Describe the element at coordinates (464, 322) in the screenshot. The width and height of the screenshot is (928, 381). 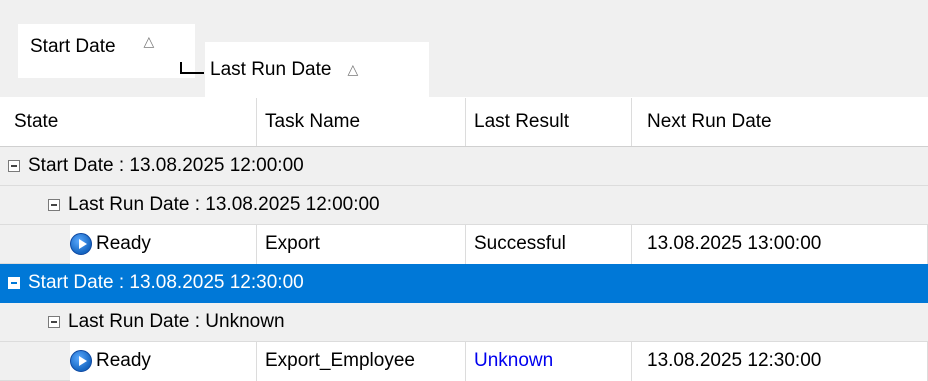
I see `subgroup-row: Last Run Date : Unknown` at that location.